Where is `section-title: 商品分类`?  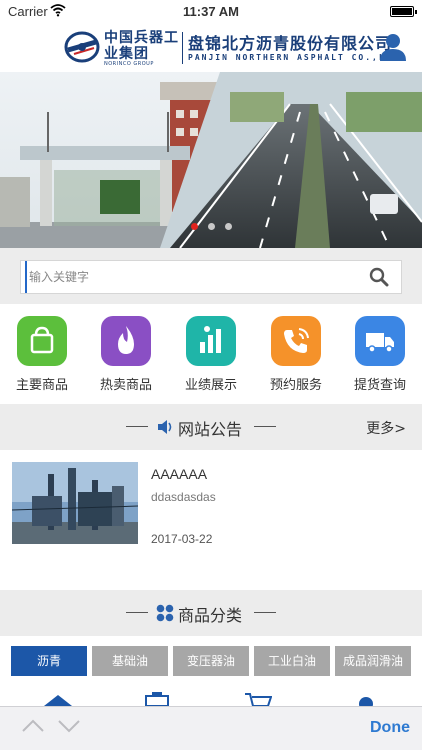 section-title: 商品分类 is located at coordinates (210, 615).